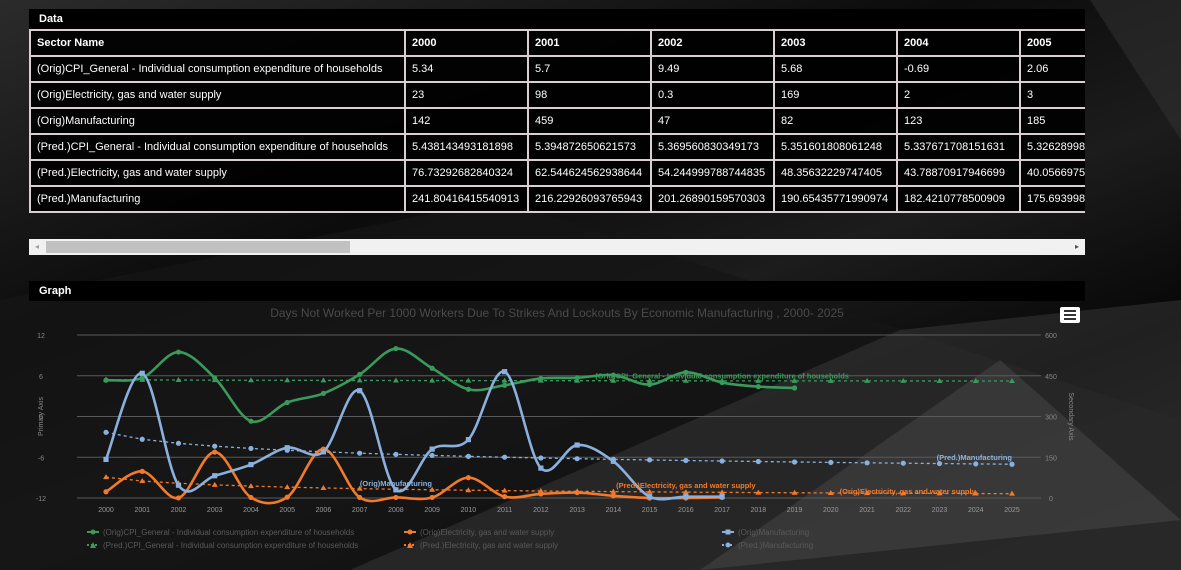  What do you see at coordinates (1052, 121) in the screenshot?
I see `value-cell: 185` at bounding box center [1052, 121].